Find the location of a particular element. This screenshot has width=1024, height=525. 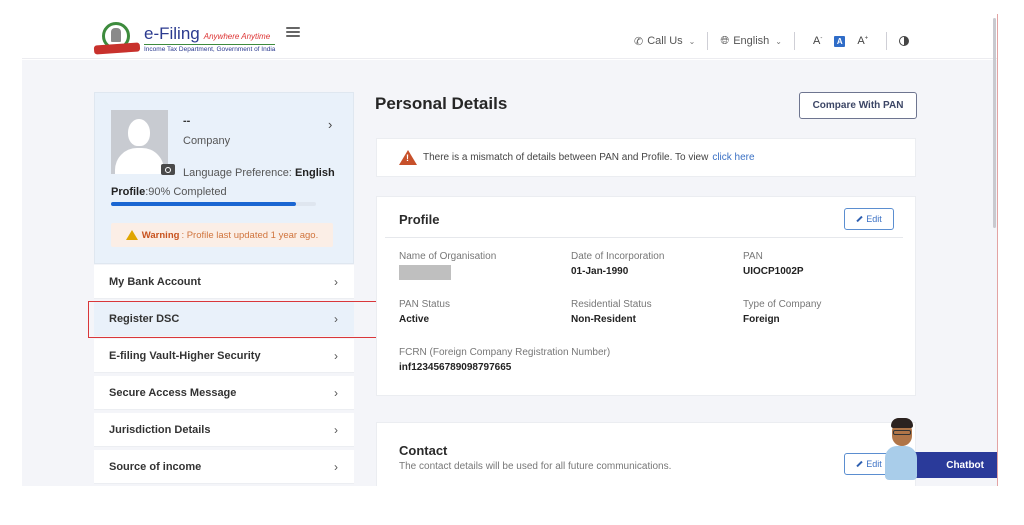

scrollbar is located at coordinates (994, 123).